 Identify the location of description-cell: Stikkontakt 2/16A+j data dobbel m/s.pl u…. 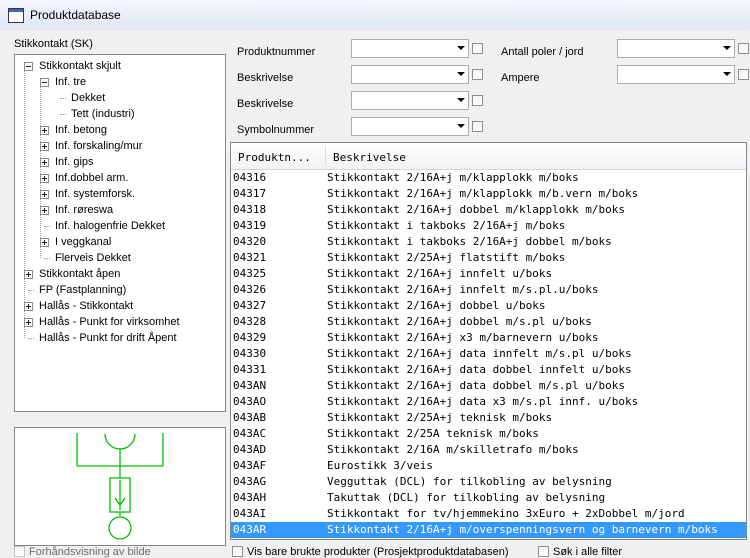
(476, 385).